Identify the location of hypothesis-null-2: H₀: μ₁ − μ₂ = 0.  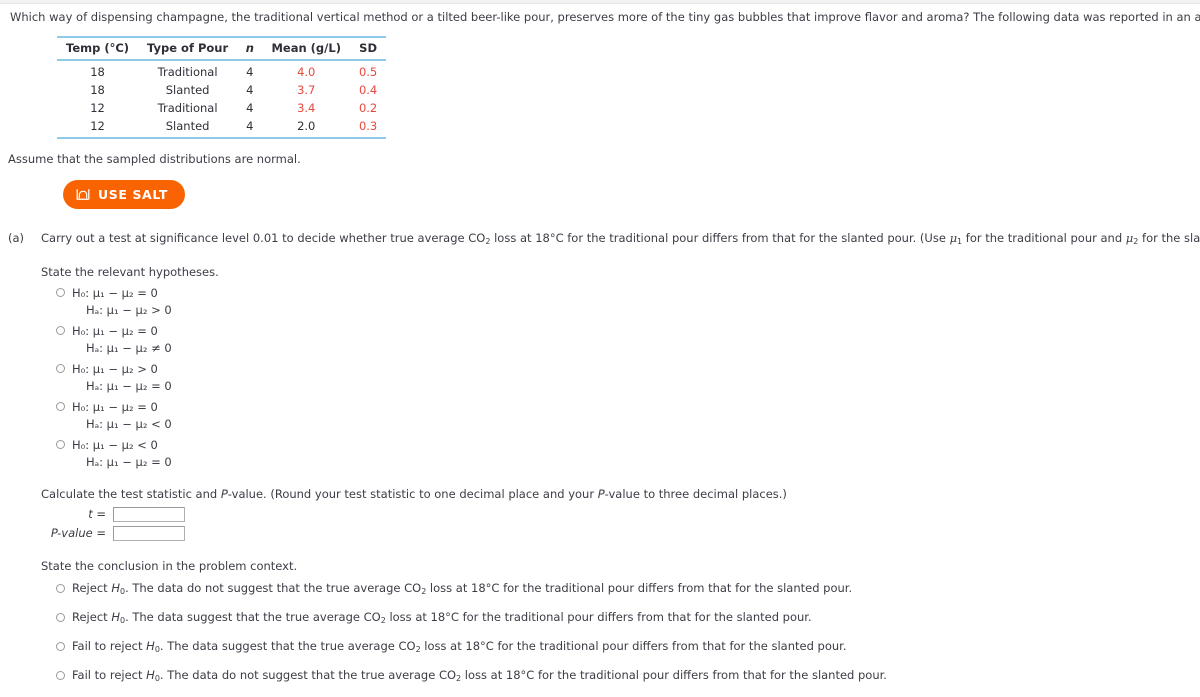
(115, 331).